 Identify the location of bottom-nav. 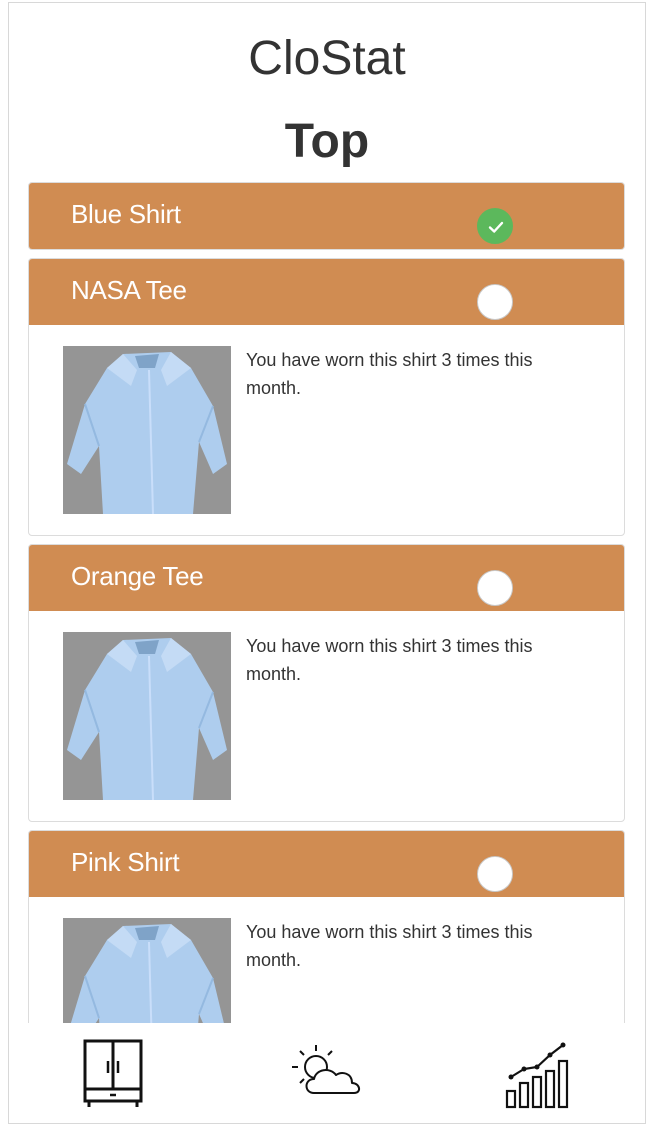
(327, 1073).